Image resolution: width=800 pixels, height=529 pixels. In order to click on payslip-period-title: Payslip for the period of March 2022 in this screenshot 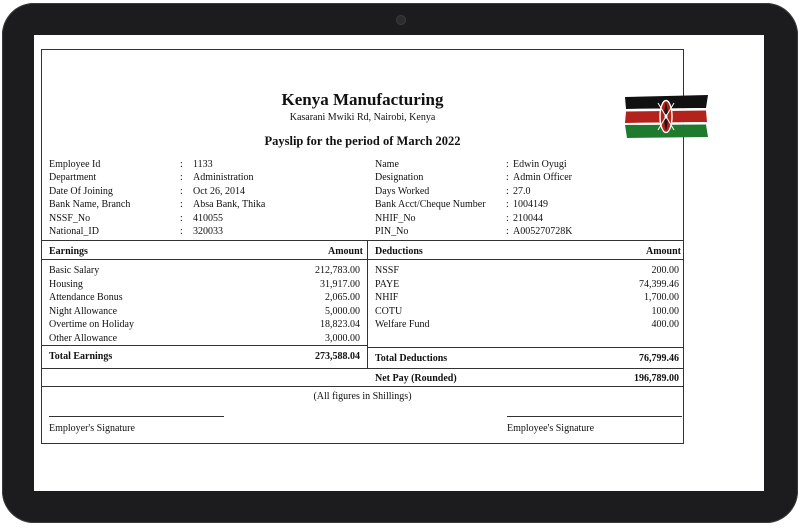, I will do `click(362, 141)`.